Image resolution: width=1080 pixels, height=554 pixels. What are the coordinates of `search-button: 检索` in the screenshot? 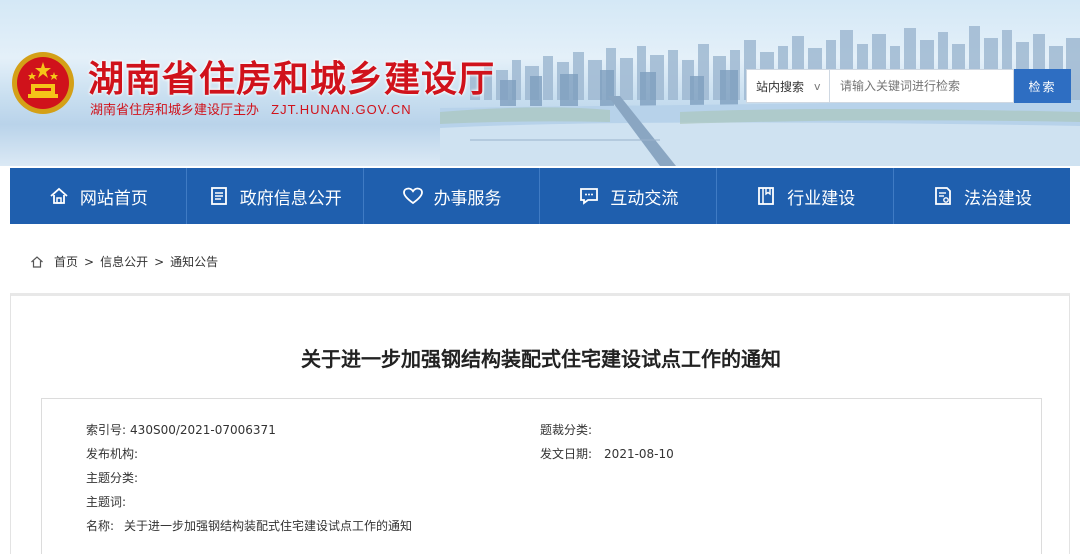 It's located at (1042, 86).